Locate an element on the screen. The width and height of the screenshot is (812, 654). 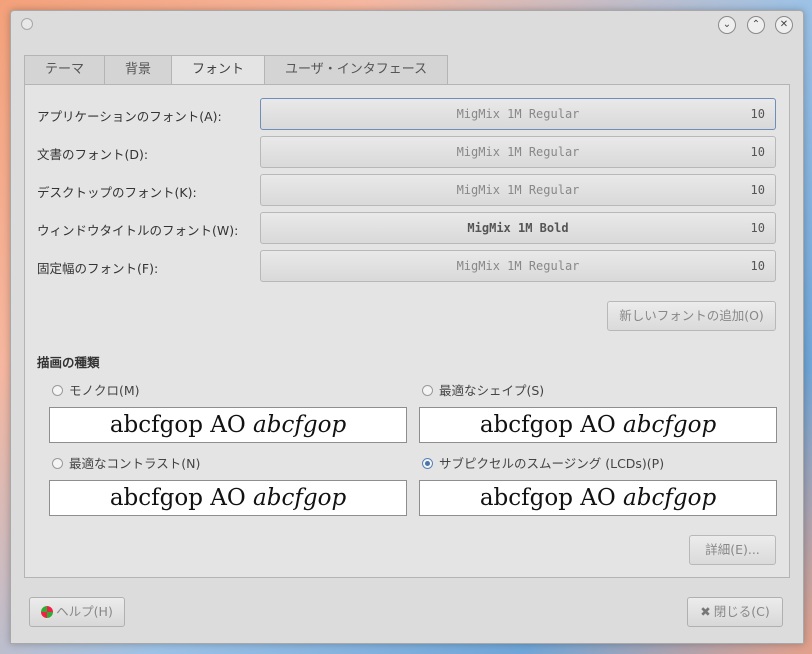
window-menu-icon is located at coordinates (27, 24).